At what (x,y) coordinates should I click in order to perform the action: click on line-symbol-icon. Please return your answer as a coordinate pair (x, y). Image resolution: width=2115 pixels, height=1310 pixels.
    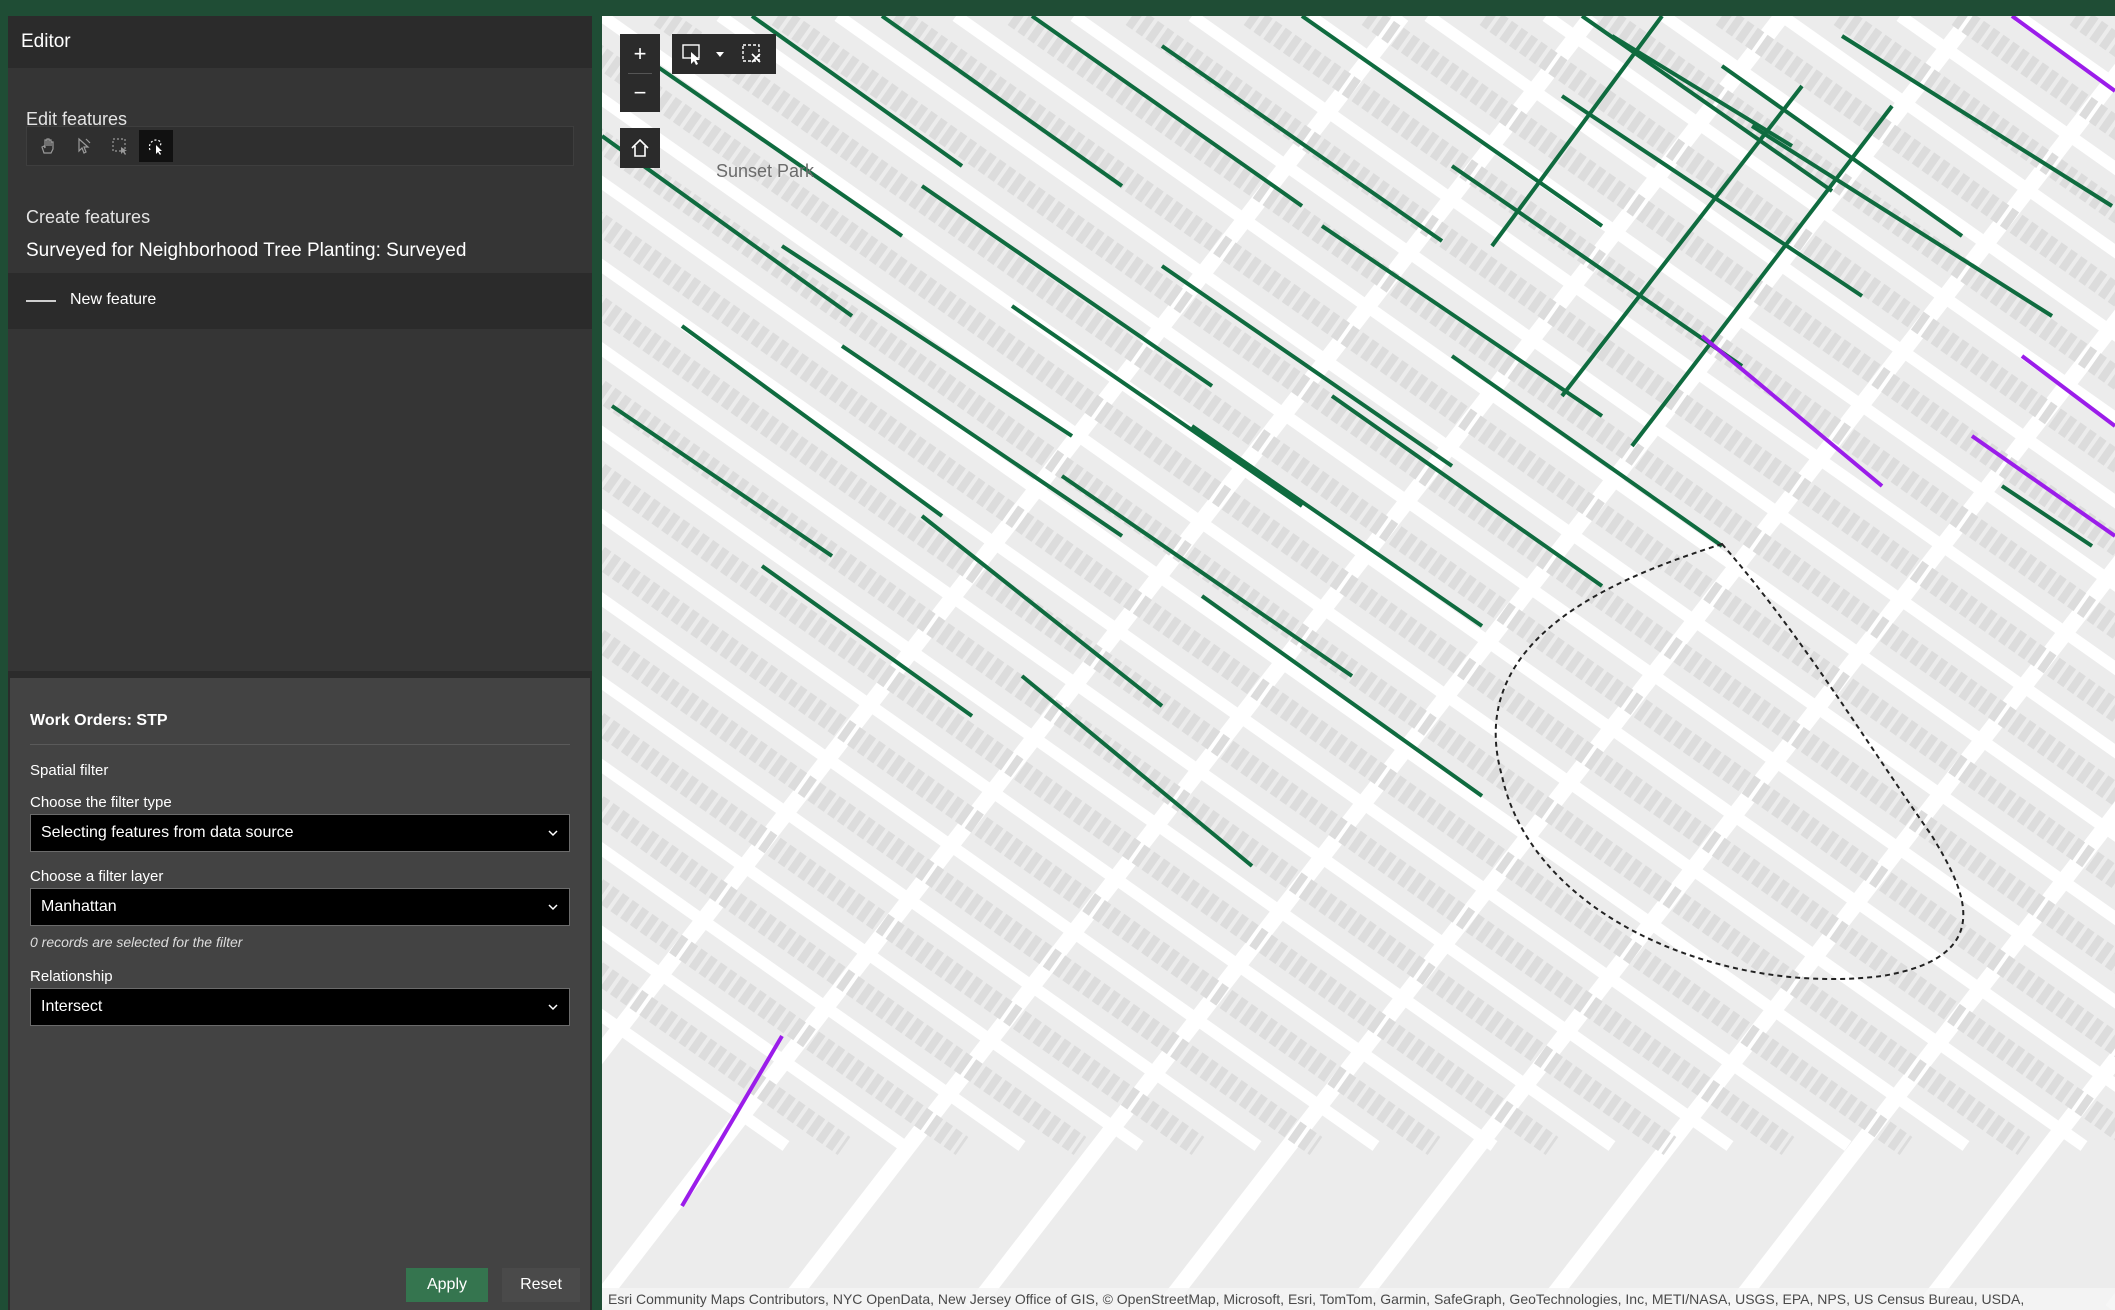
    Looking at the image, I should click on (41, 301).